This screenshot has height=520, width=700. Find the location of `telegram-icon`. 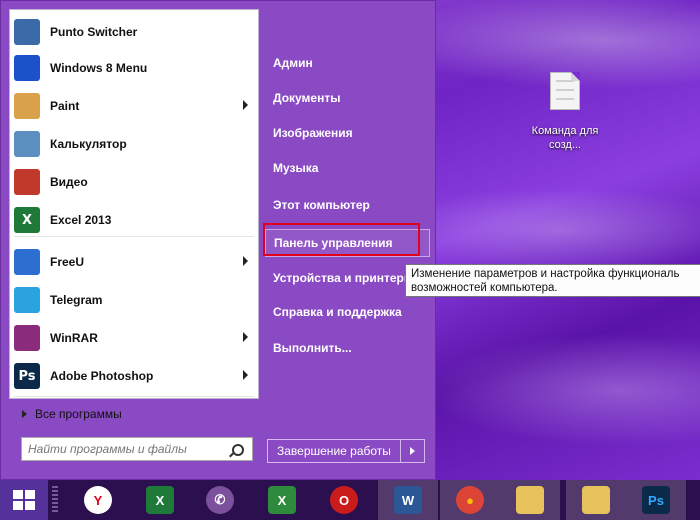

telegram-icon is located at coordinates (27, 300).